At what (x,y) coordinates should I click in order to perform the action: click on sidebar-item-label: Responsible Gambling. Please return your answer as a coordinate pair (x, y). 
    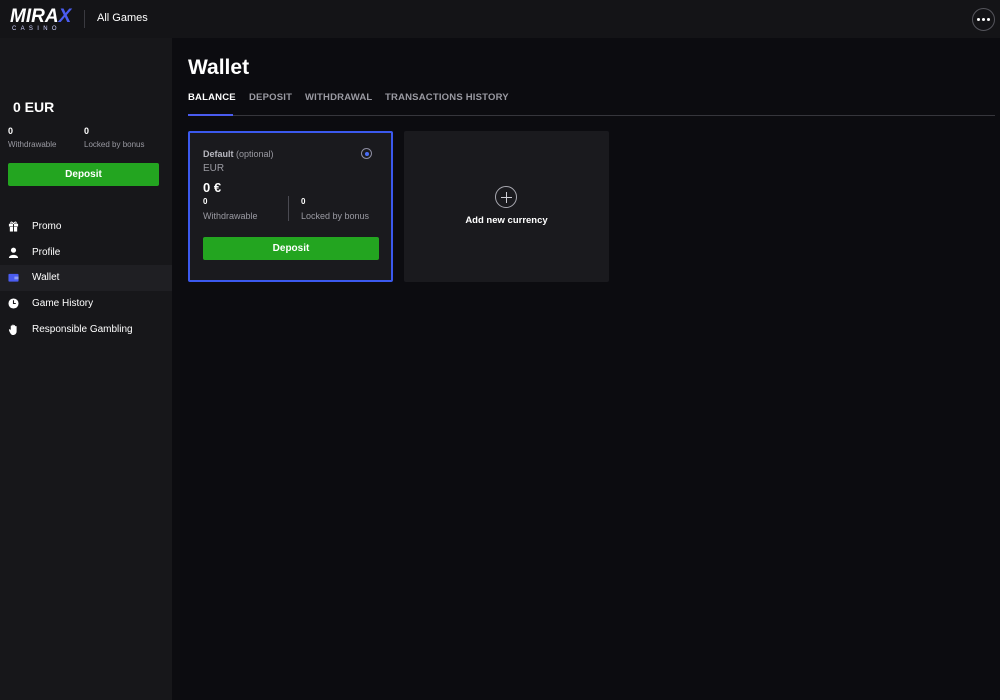
    Looking at the image, I should click on (82, 329).